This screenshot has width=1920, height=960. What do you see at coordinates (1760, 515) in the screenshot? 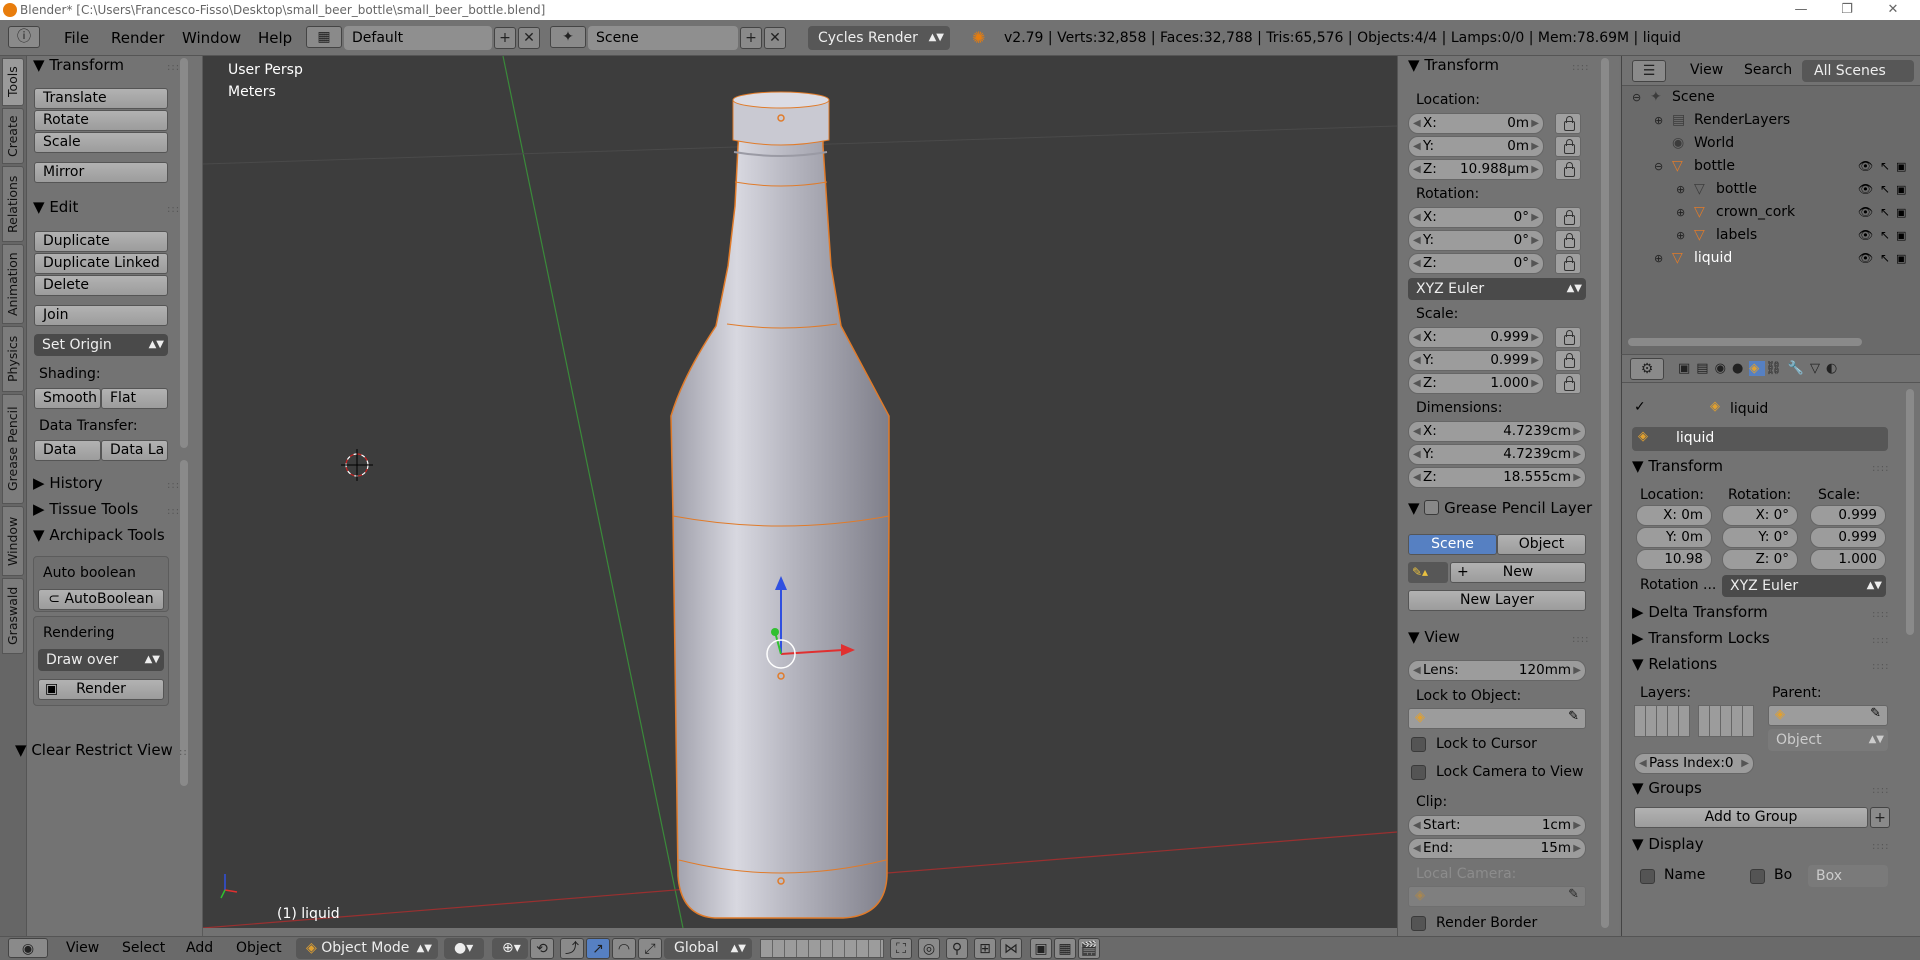
I see `props-rot-x: X: 0°` at bounding box center [1760, 515].